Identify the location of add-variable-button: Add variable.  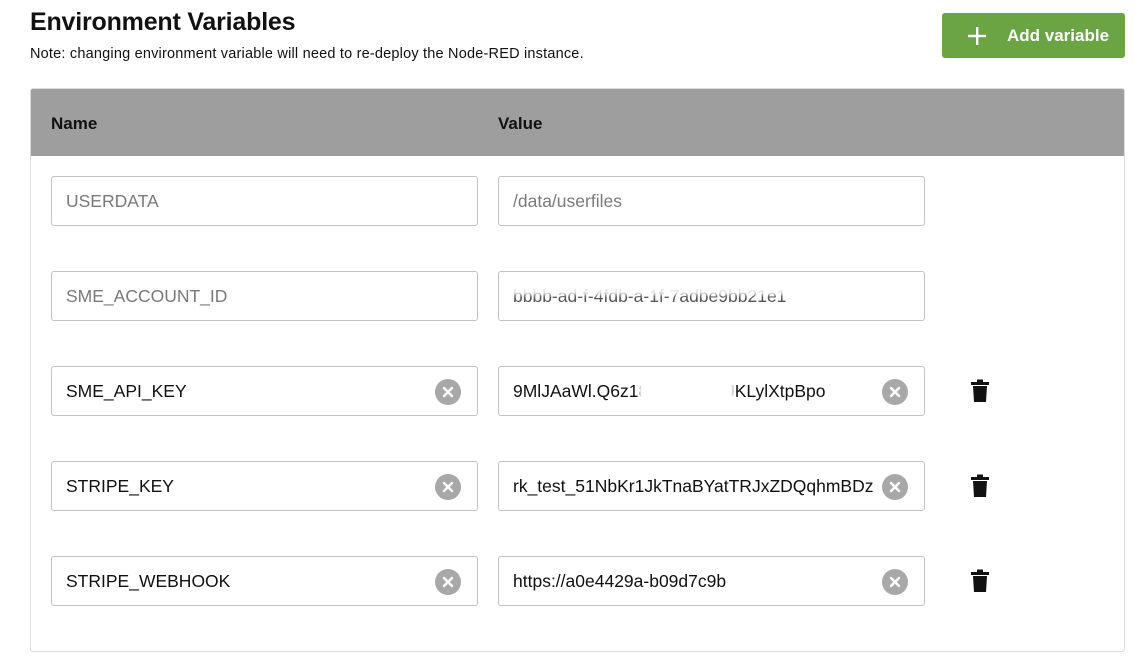
(1033, 35).